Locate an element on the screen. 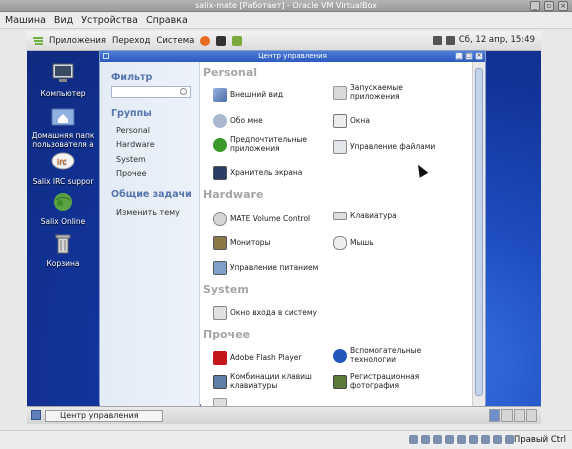 This screenshot has height=449, width=572. desktop-icon-trash: Корзина is located at coordinates (63, 250).